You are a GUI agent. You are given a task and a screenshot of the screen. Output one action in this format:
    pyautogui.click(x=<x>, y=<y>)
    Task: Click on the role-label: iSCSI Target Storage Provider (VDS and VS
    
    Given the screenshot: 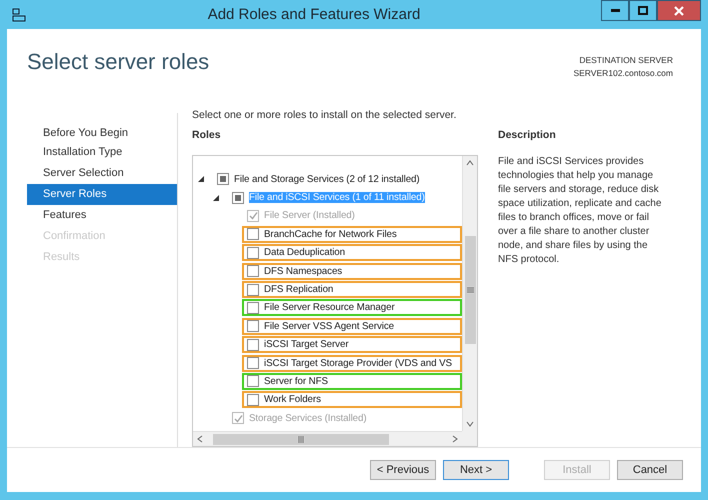 What is the action you would take?
    pyautogui.click(x=358, y=363)
    